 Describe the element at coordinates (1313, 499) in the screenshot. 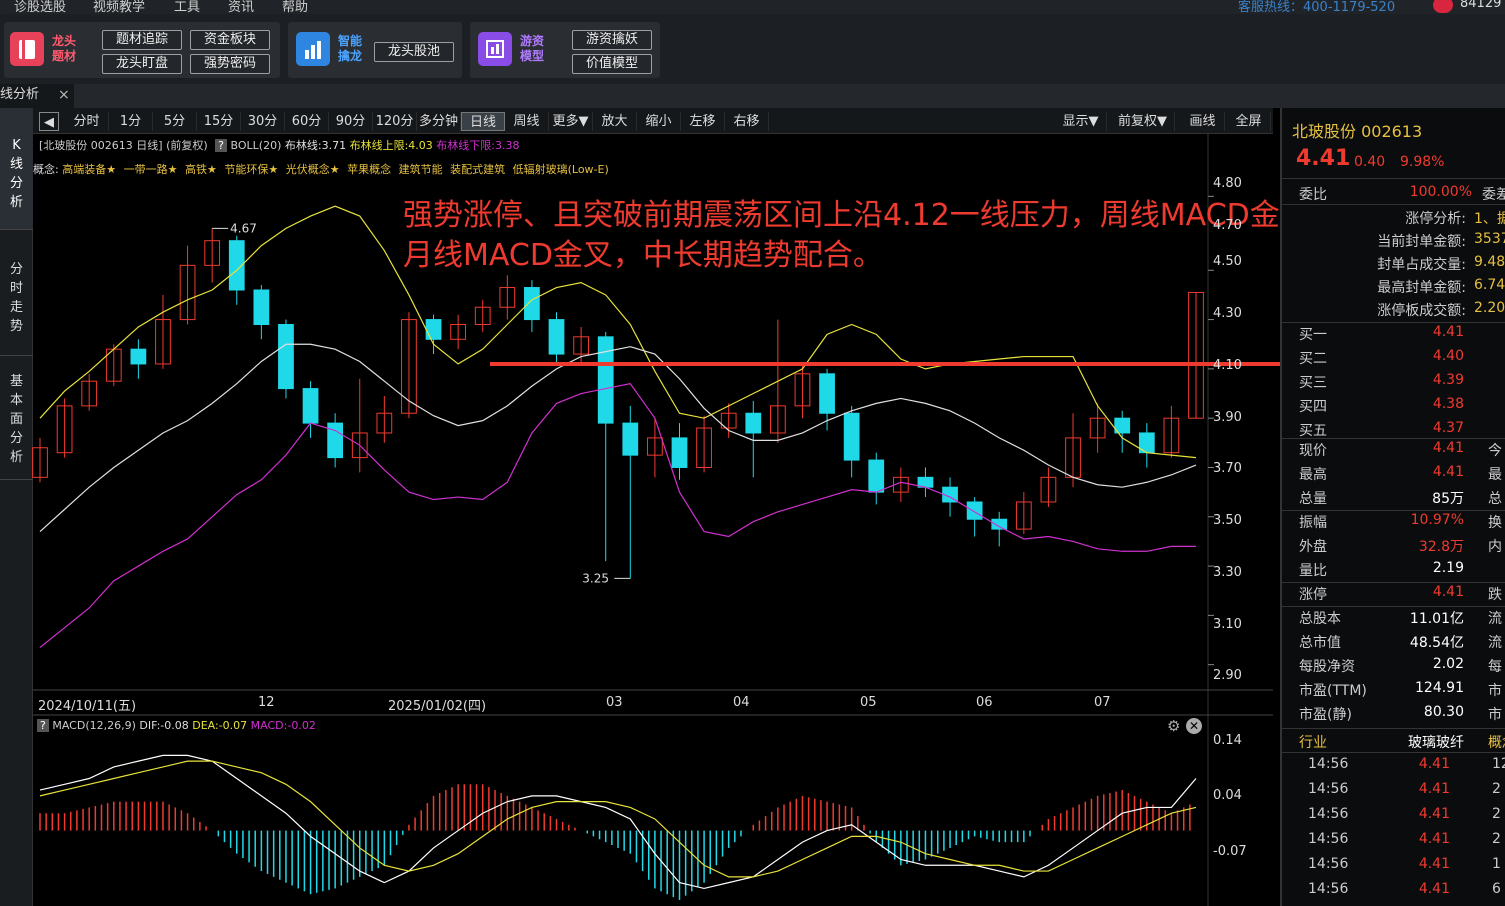

I see `stat-label: 总量` at that location.